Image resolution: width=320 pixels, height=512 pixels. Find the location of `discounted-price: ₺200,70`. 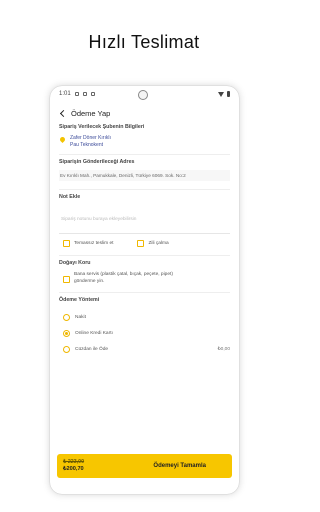

discounted-price: ₺200,70 is located at coordinates (73, 469).